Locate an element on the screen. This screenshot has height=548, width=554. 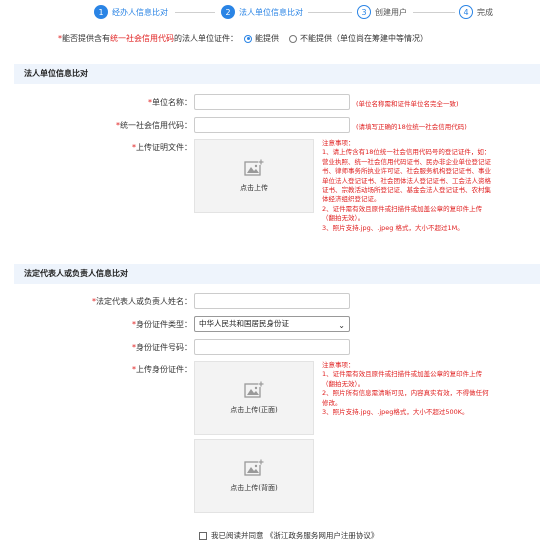
unit-name-input is located at coordinates (272, 102).